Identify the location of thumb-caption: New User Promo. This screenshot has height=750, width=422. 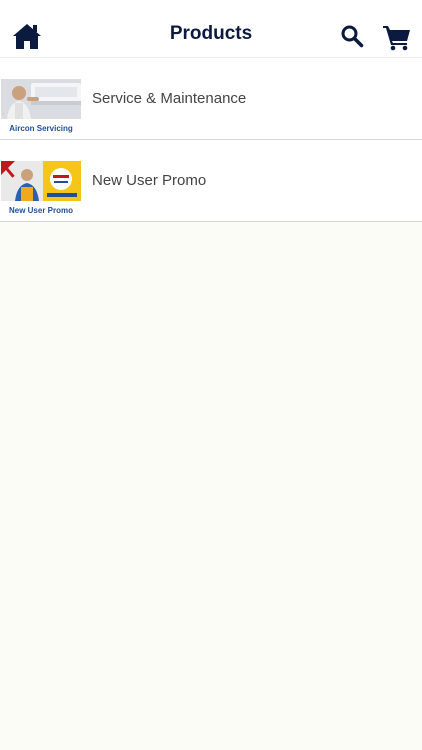
(41, 210).